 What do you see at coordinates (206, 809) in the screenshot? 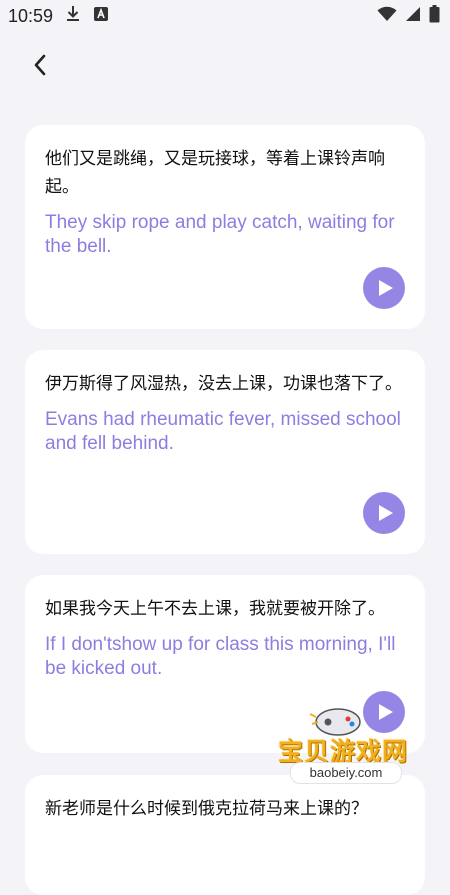
I see `chinese-sentence: 新老师是什么时候到俄克拉荷马来上课的？` at bounding box center [206, 809].